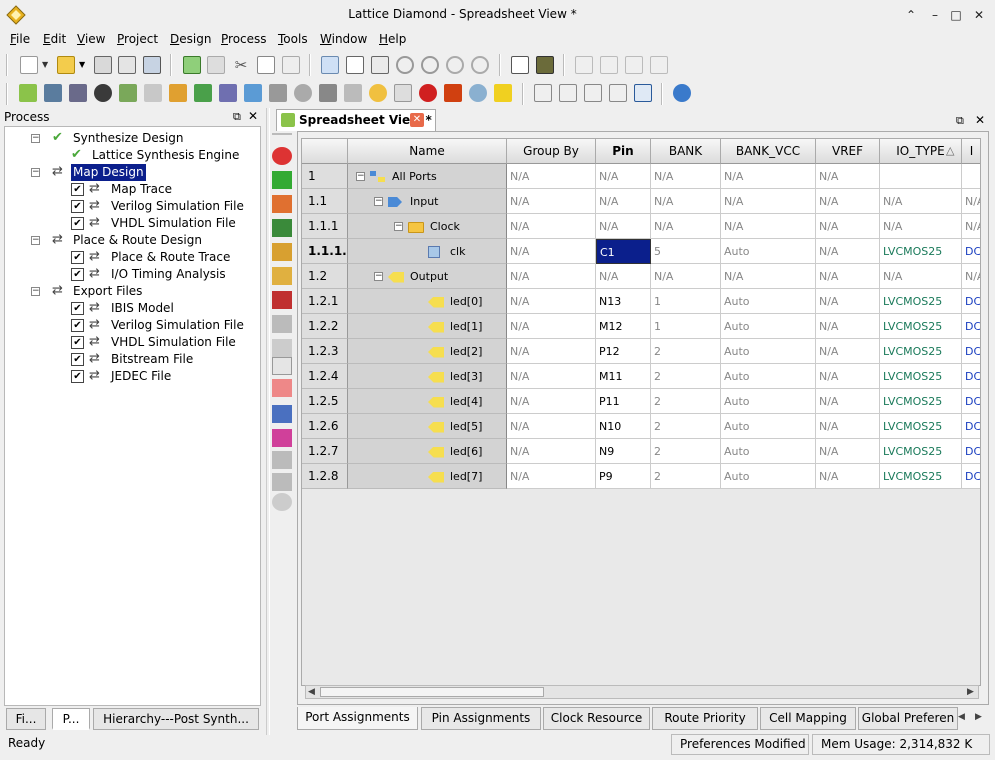 The image size is (995, 760). I want to click on minimize-icon: –, so click(935, 15).